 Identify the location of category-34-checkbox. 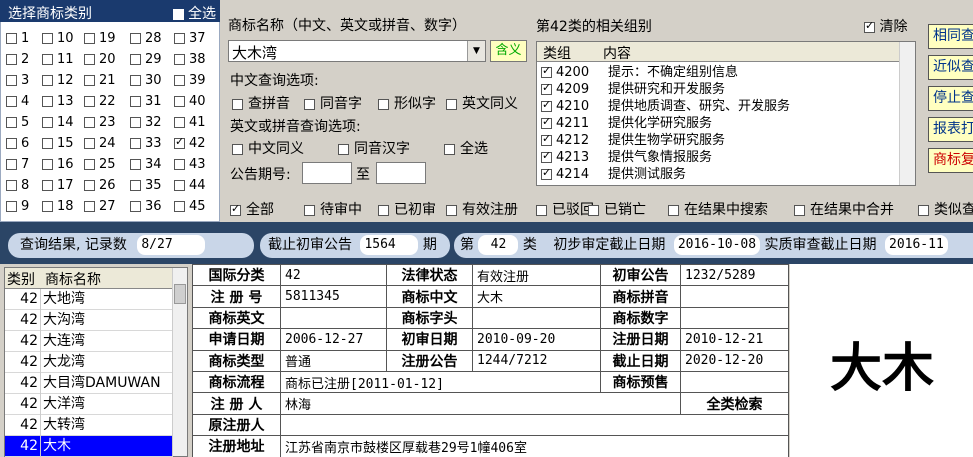
(135, 164).